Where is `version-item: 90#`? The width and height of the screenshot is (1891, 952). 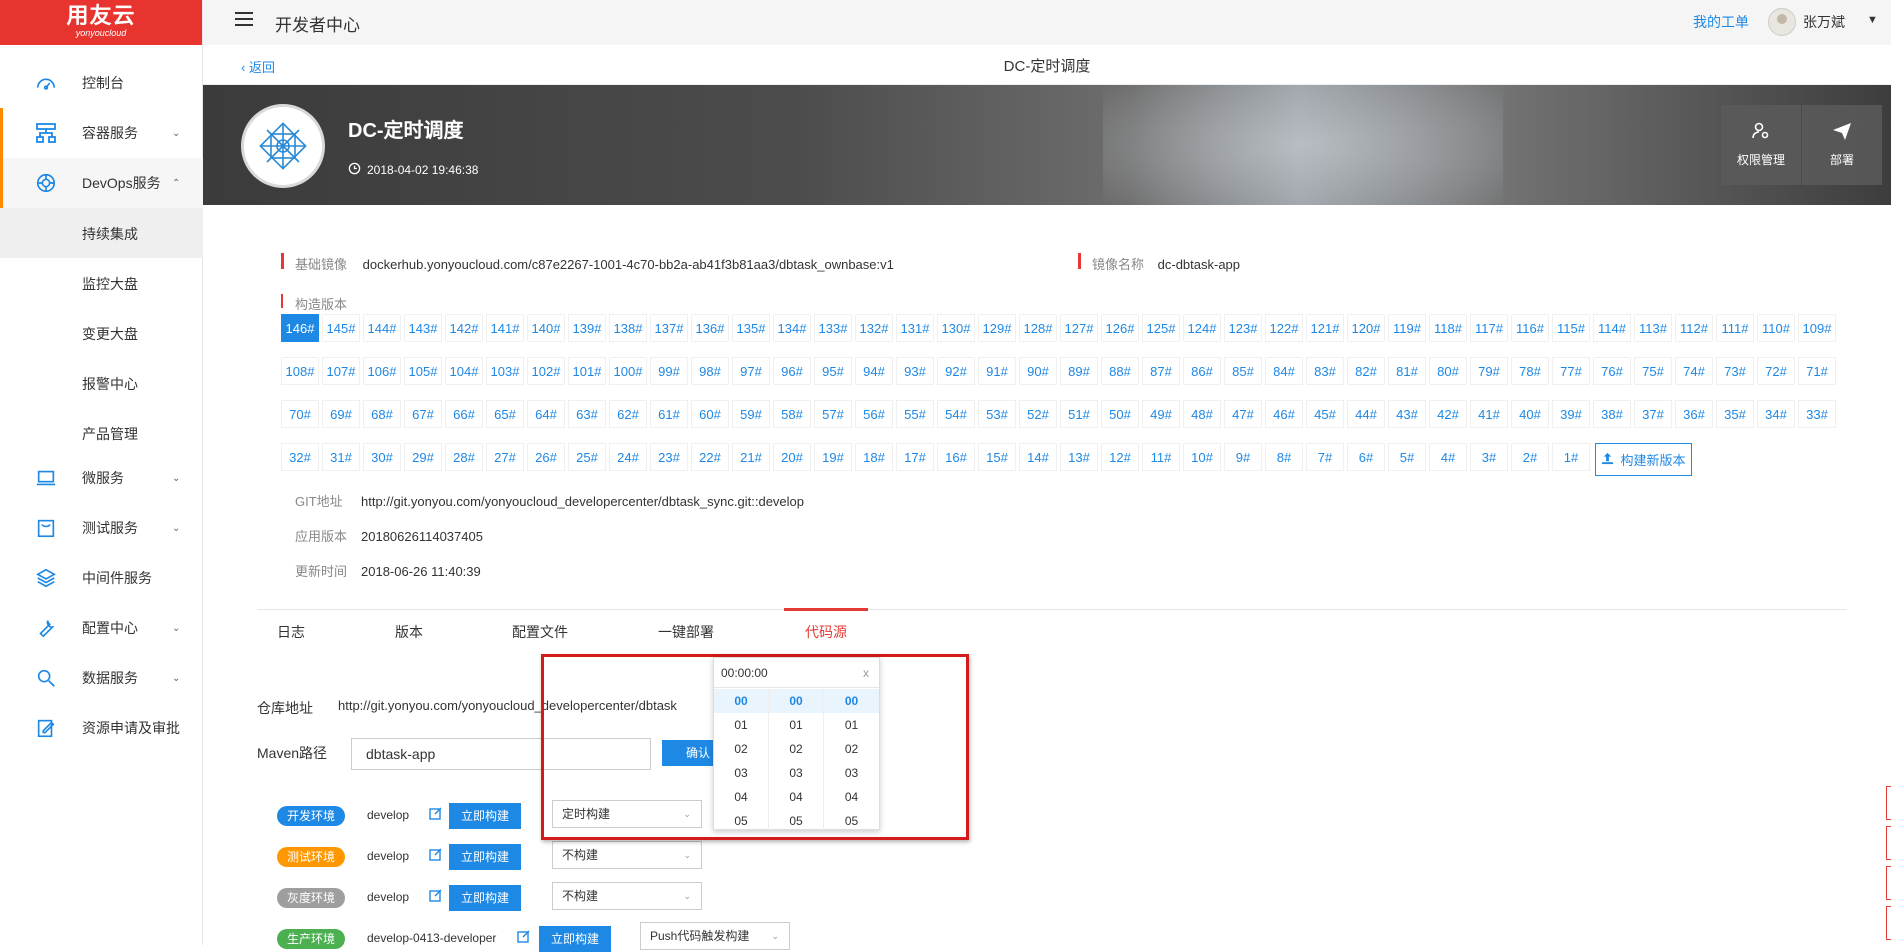
version-item: 90# is located at coordinates (1038, 371).